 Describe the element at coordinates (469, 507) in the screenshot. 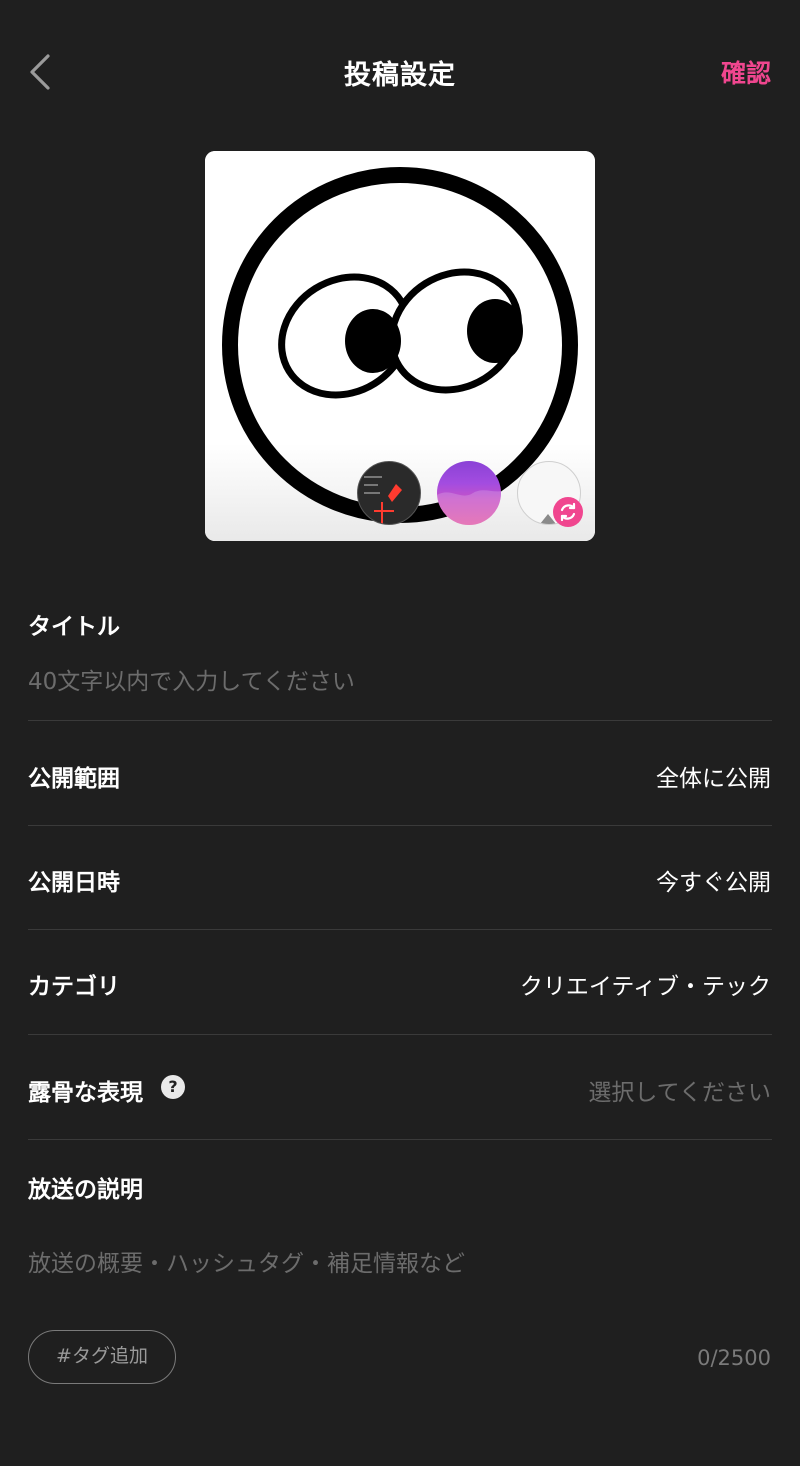

I see `gradient-thumb-icon` at that location.